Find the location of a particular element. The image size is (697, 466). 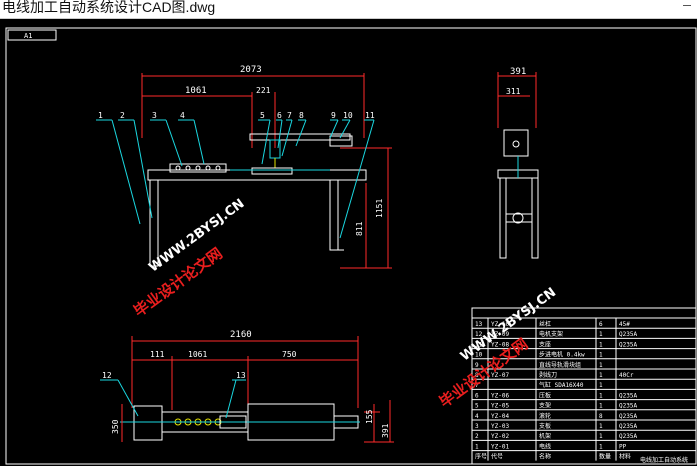

top-view: 2160 111 1061 750 350 155 391 12 13 is located at coordinates (247, 386).